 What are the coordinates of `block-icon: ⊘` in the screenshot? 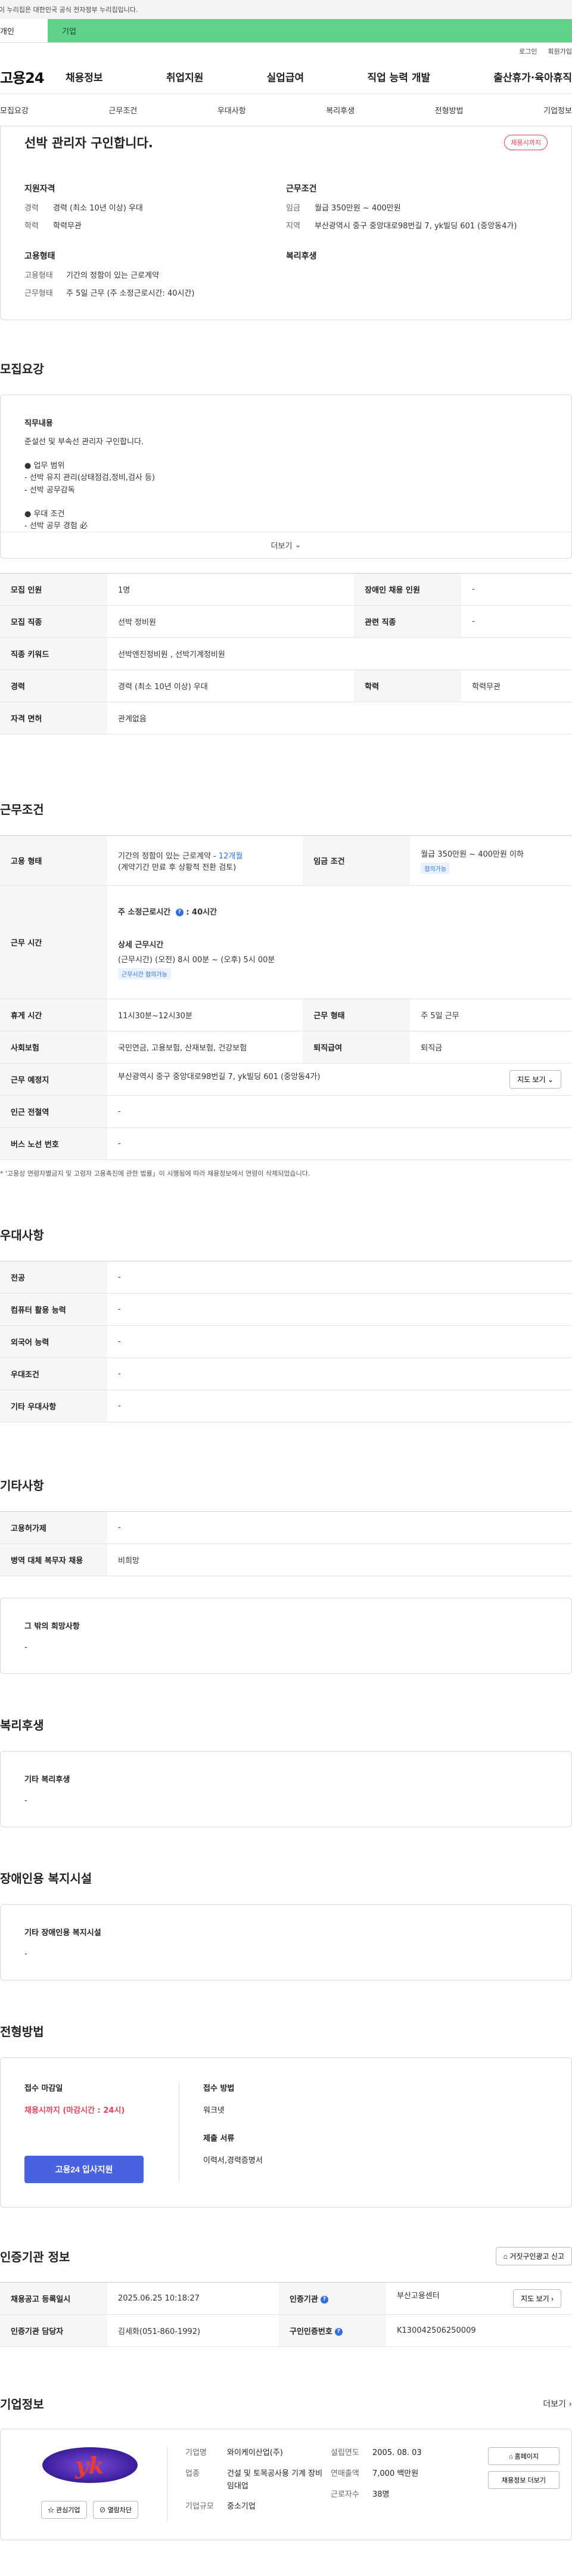 It's located at (102, 2510).